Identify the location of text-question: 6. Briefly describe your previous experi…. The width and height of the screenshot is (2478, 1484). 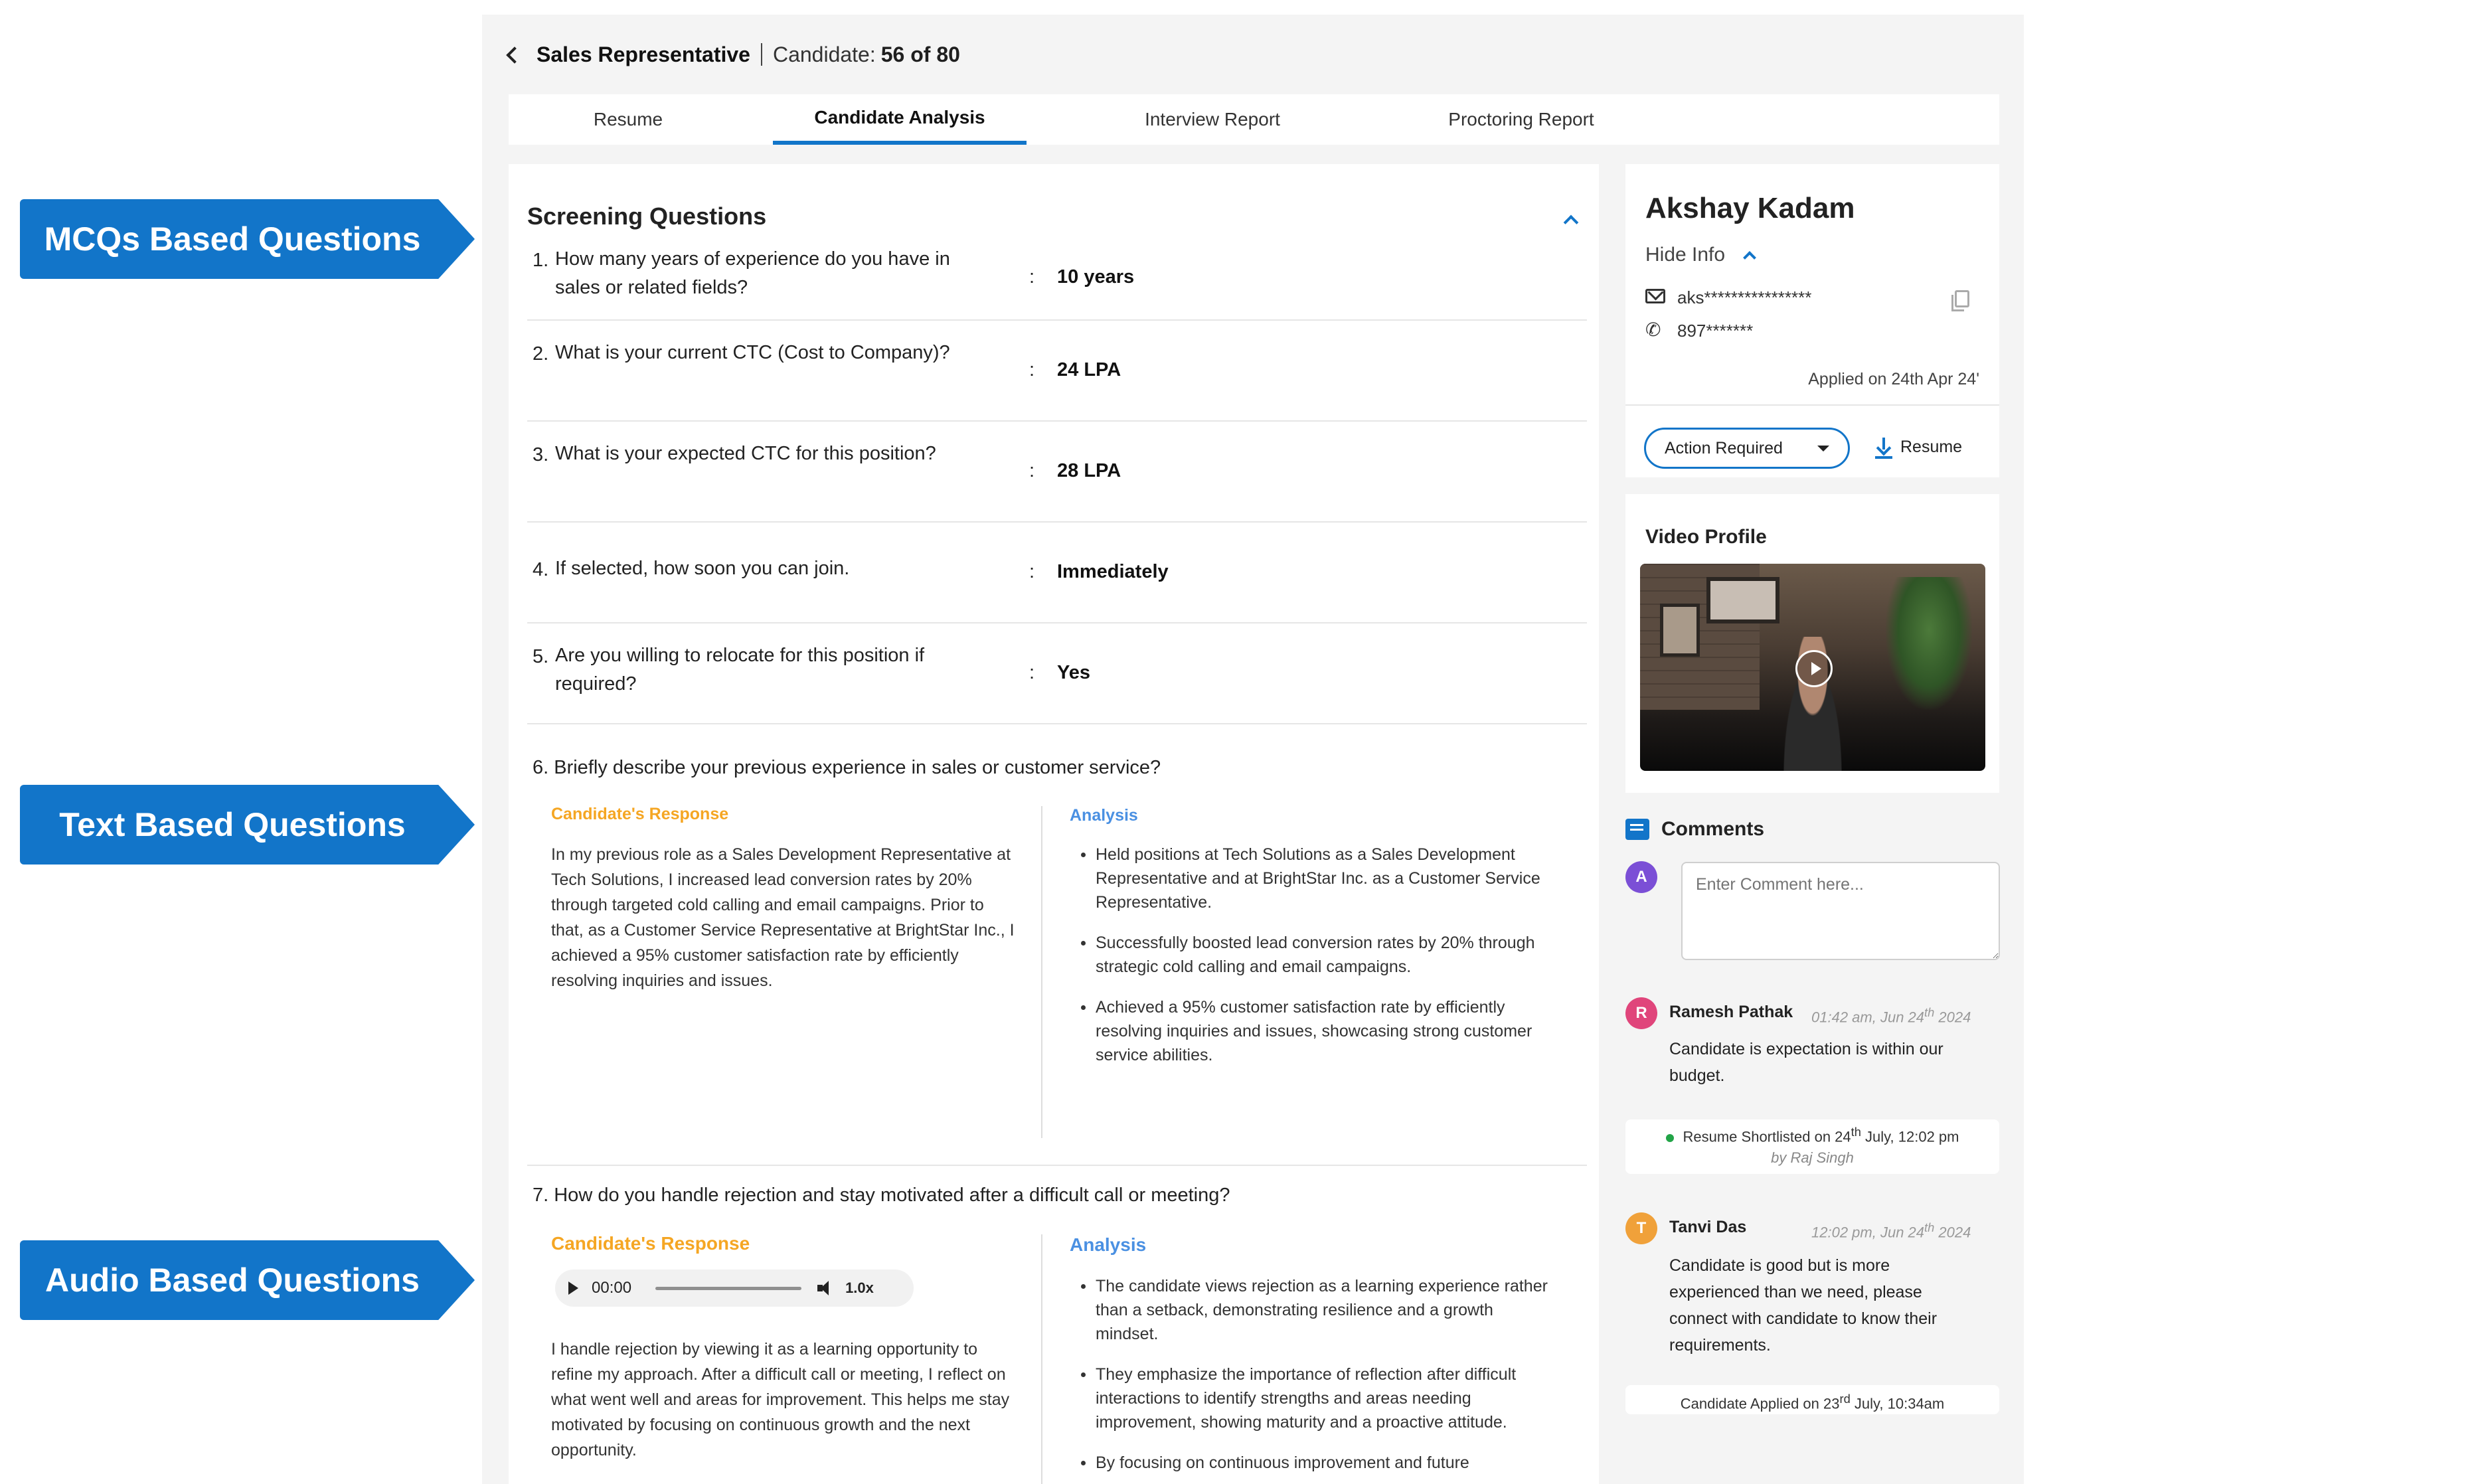
(847, 767).